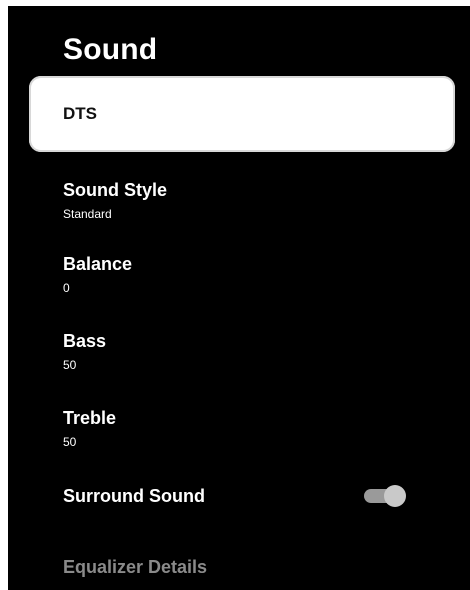 This screenshot has width=470, height=590. Describe the element at coordinates (85, 341) in the screenshot. I see `menu-item-label: Bass` at that location.